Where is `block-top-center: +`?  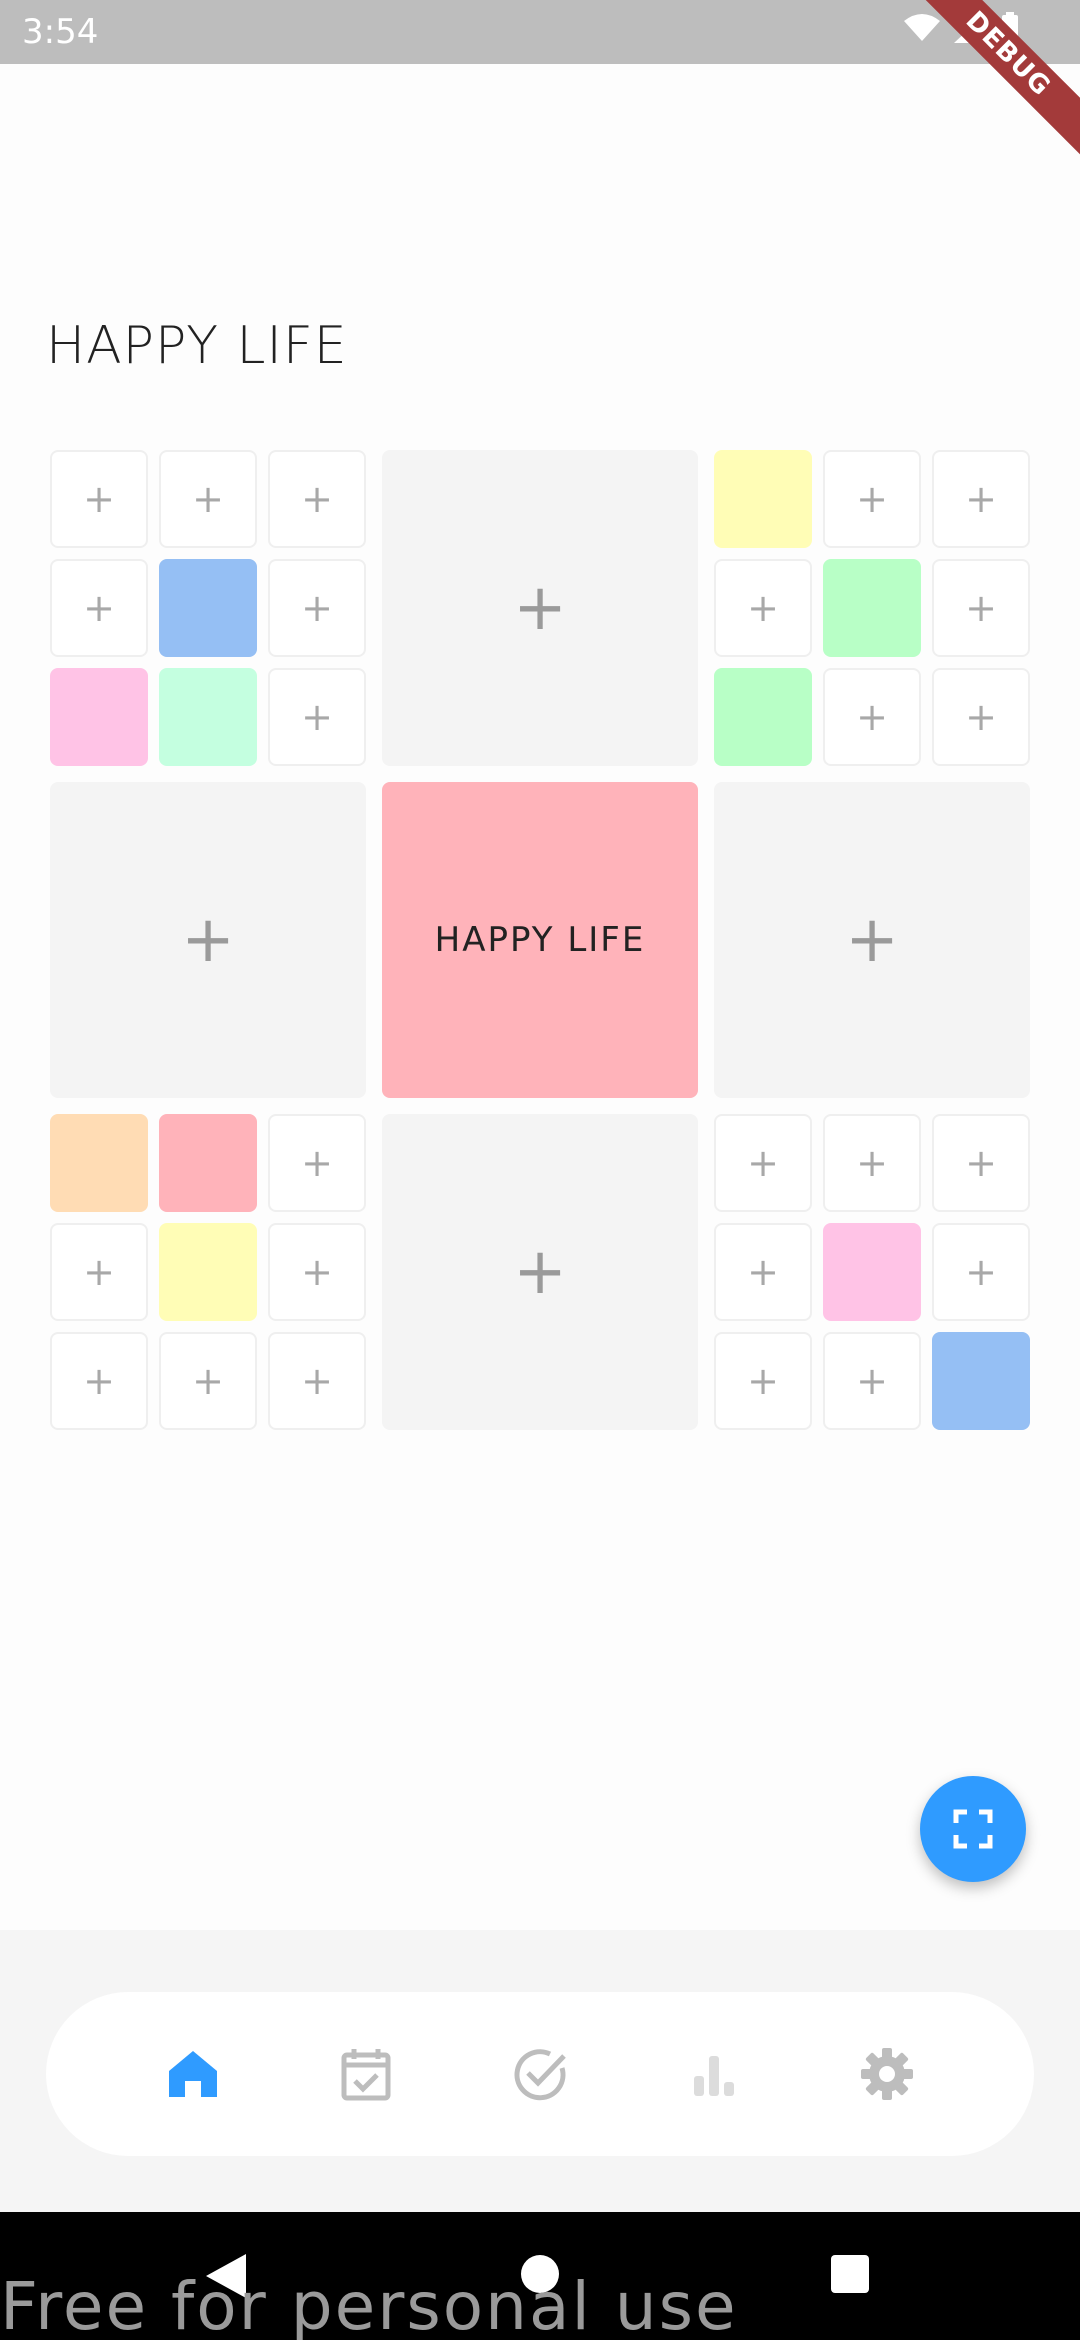
block-top-center: + is located at coordinates (540, 608).